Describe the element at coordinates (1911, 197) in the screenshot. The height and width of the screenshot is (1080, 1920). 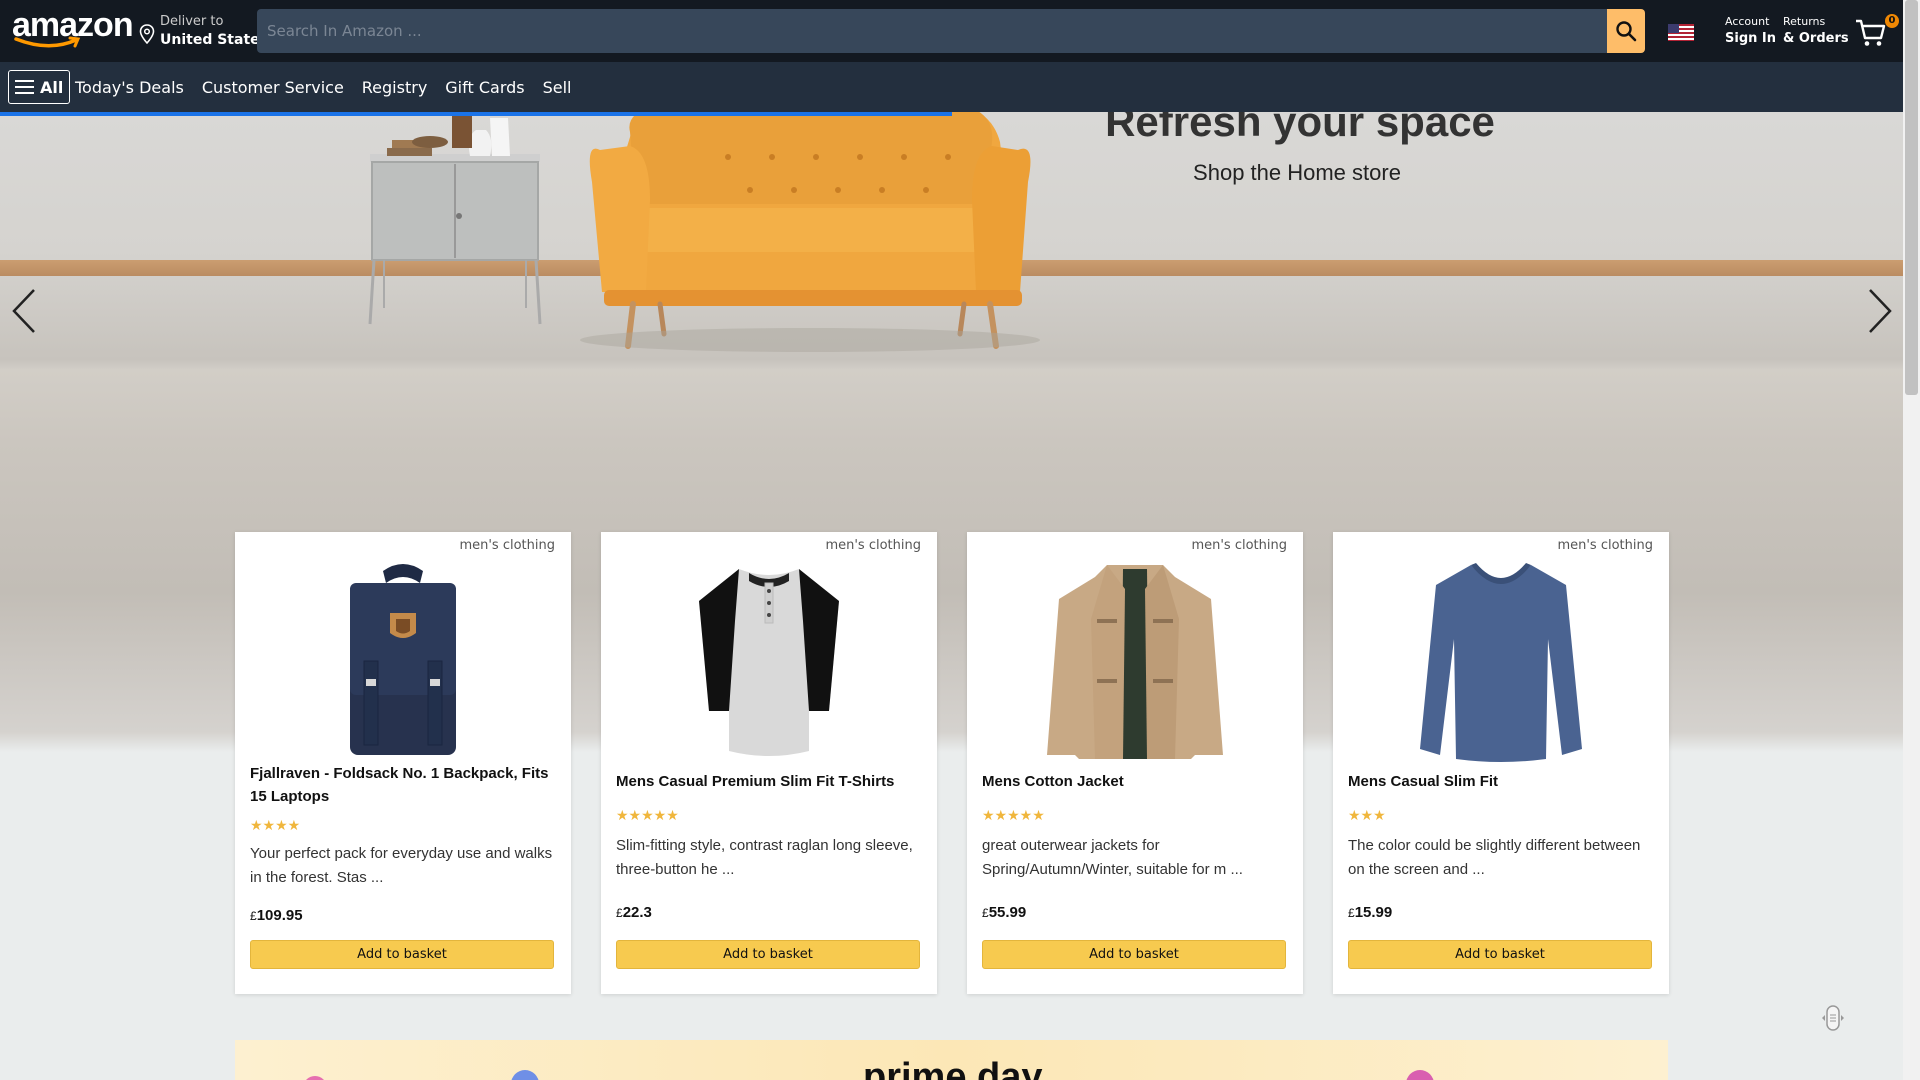
I see `scrollbar-thumb` at that location.